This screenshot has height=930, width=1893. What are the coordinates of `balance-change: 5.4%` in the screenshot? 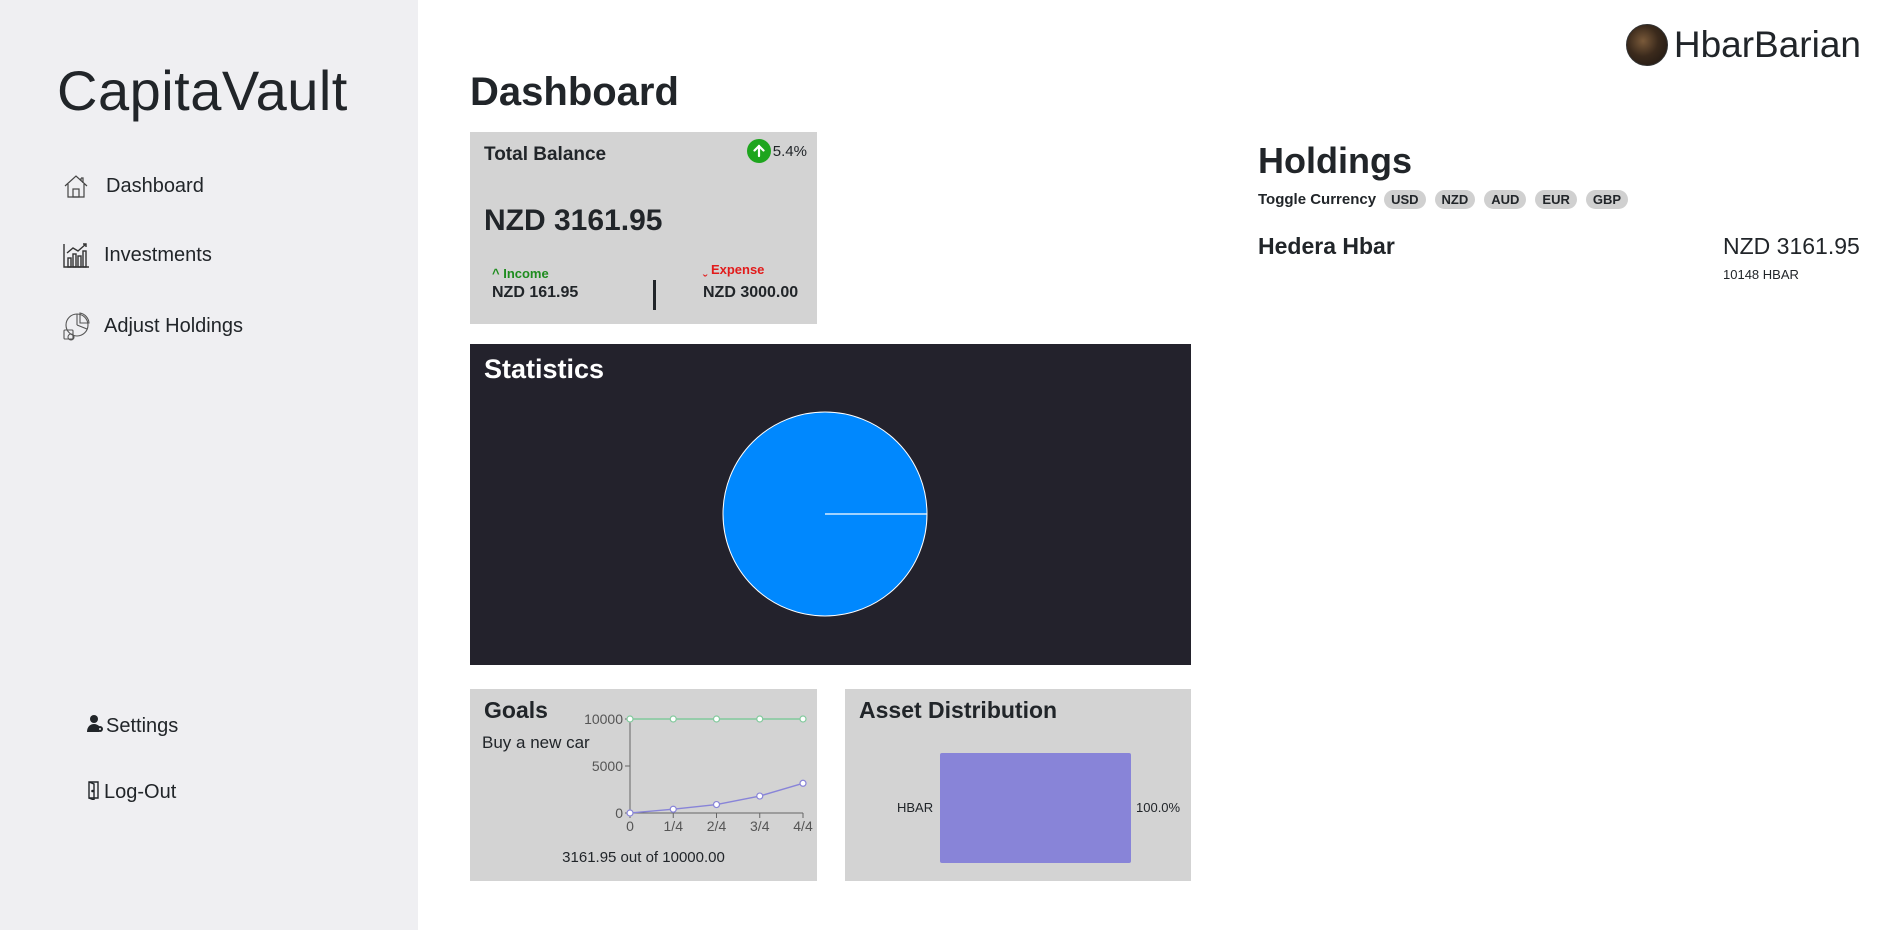 It's located at (776, 151).